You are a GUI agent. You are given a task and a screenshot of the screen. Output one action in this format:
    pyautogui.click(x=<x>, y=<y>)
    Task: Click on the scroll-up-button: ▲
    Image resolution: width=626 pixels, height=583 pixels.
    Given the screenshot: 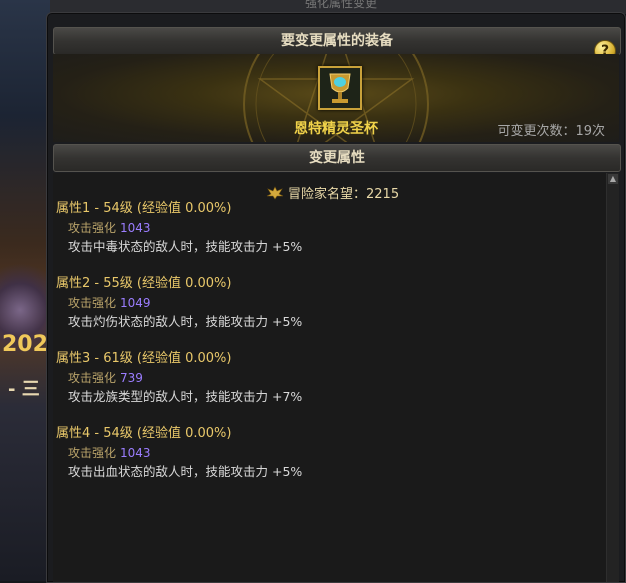 What is the action you would take?
    pyautogui.click(x=613, y=179)
    